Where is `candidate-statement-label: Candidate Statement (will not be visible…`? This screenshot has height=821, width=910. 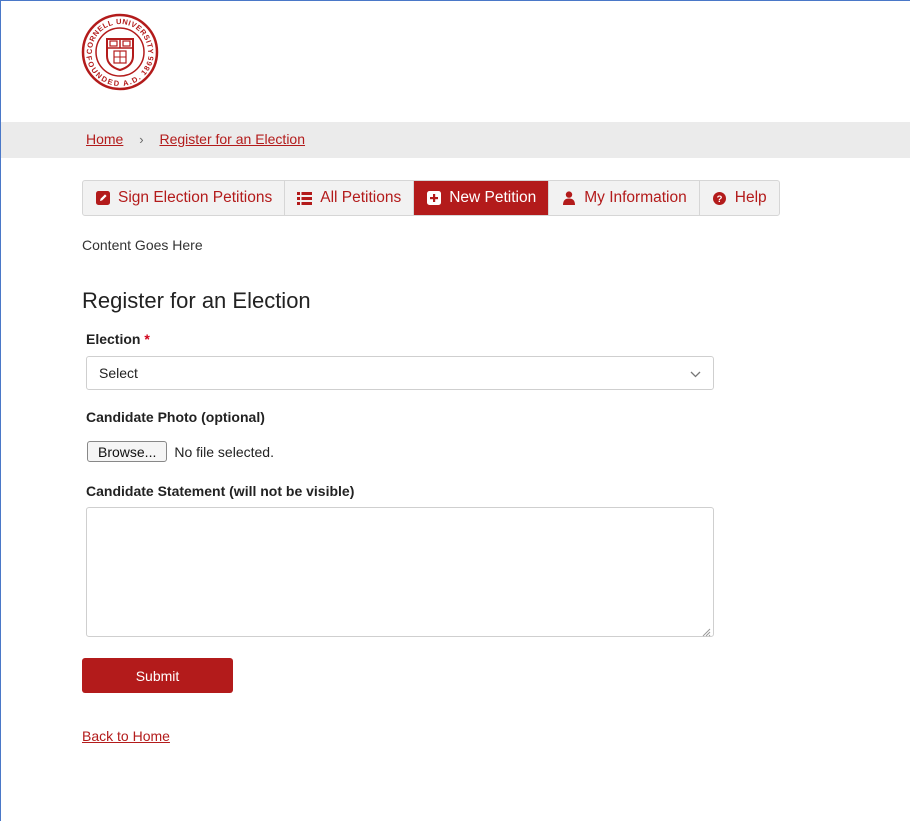 candidate-statement-label: Candidate Statement (will not be visible… is located at coordinates (220, 491).